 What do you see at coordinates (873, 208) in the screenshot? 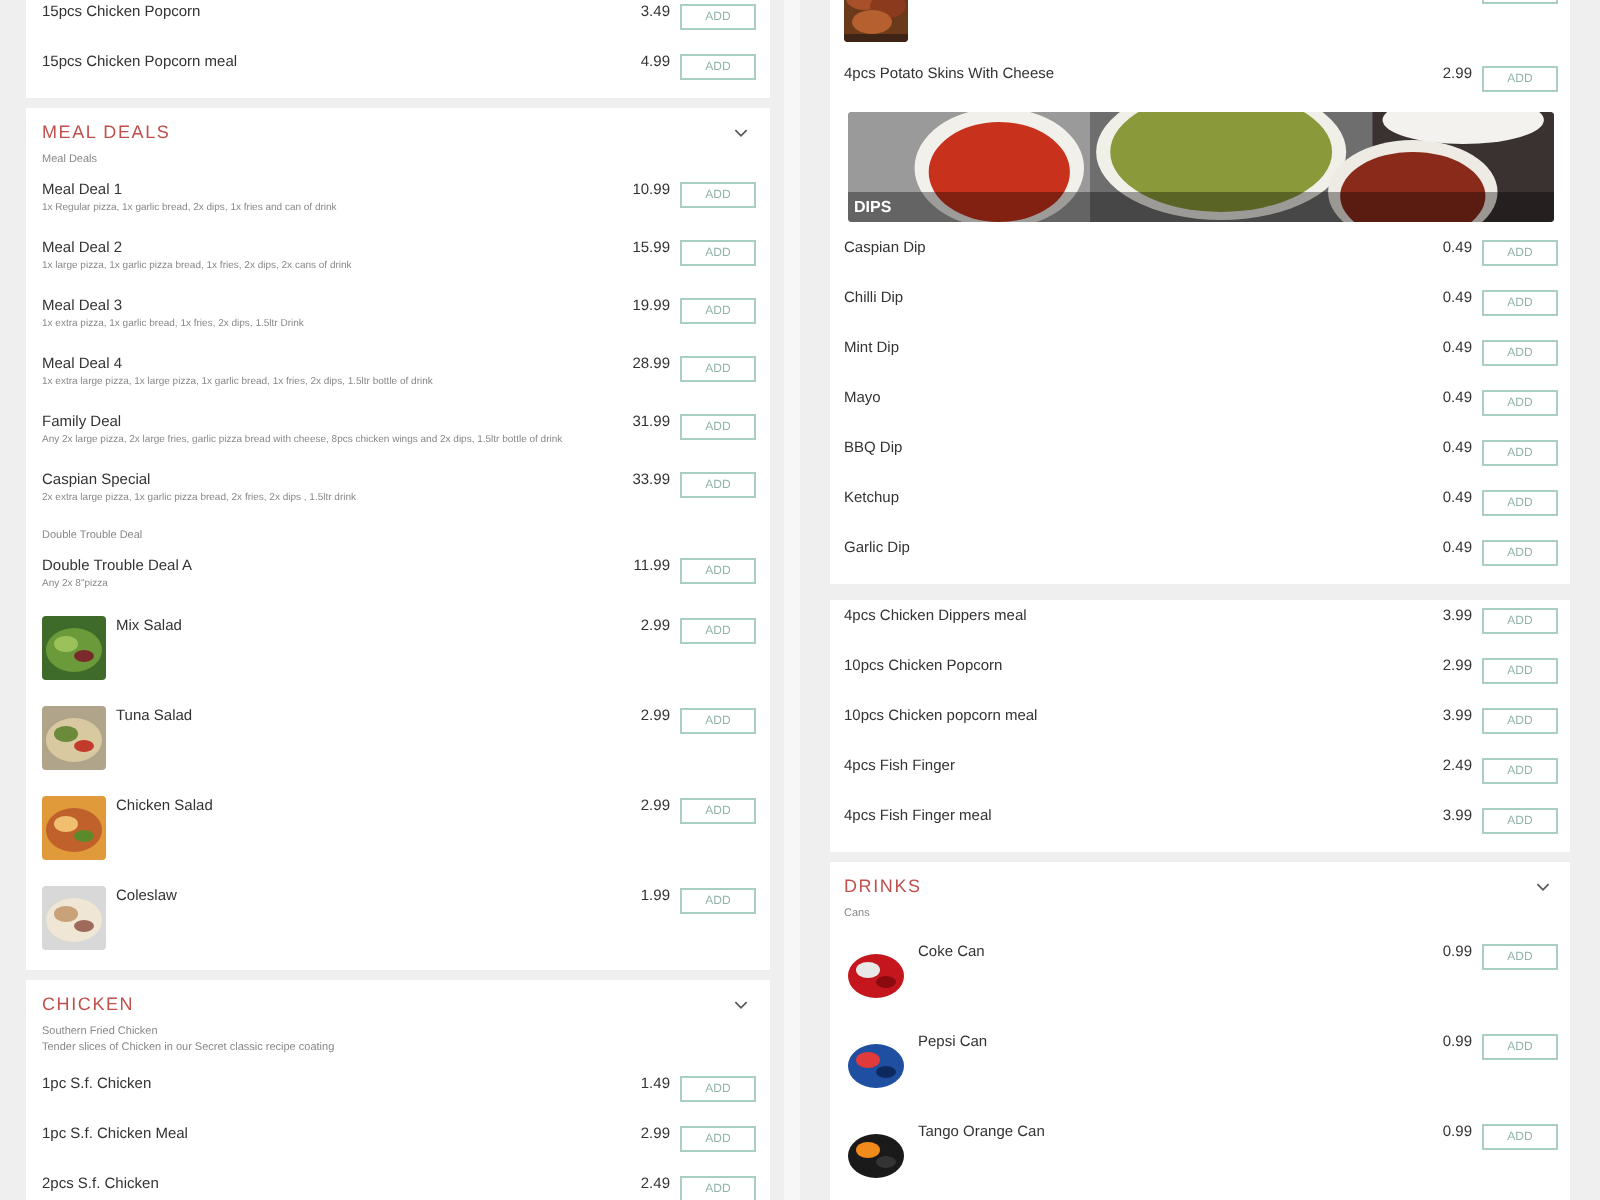
I see `category-label: DIPS` at bounding box center [873, 208].